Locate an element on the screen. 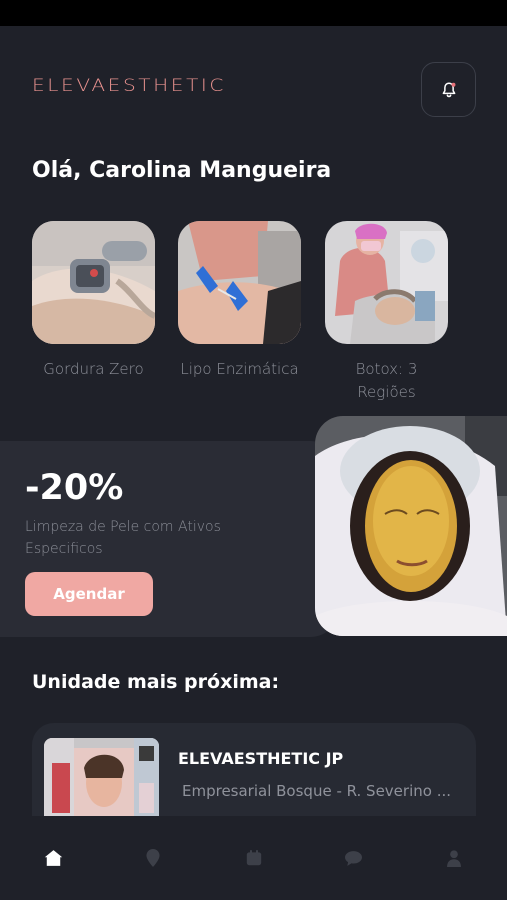  nav-profile is located at coordinates (454, 858).